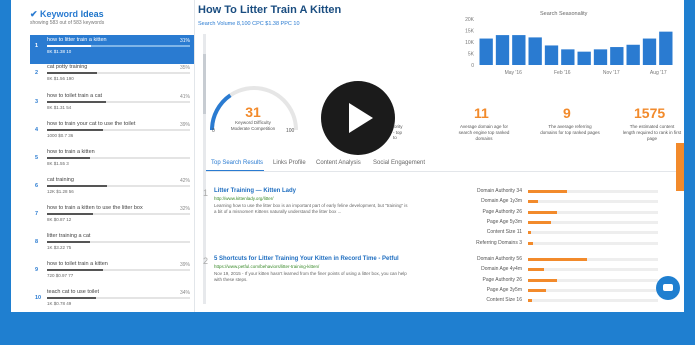 Image resolution: width=695 pixels, height=345 pixels. I want to click on metric-label: Content Size 16, so click(504, 300).